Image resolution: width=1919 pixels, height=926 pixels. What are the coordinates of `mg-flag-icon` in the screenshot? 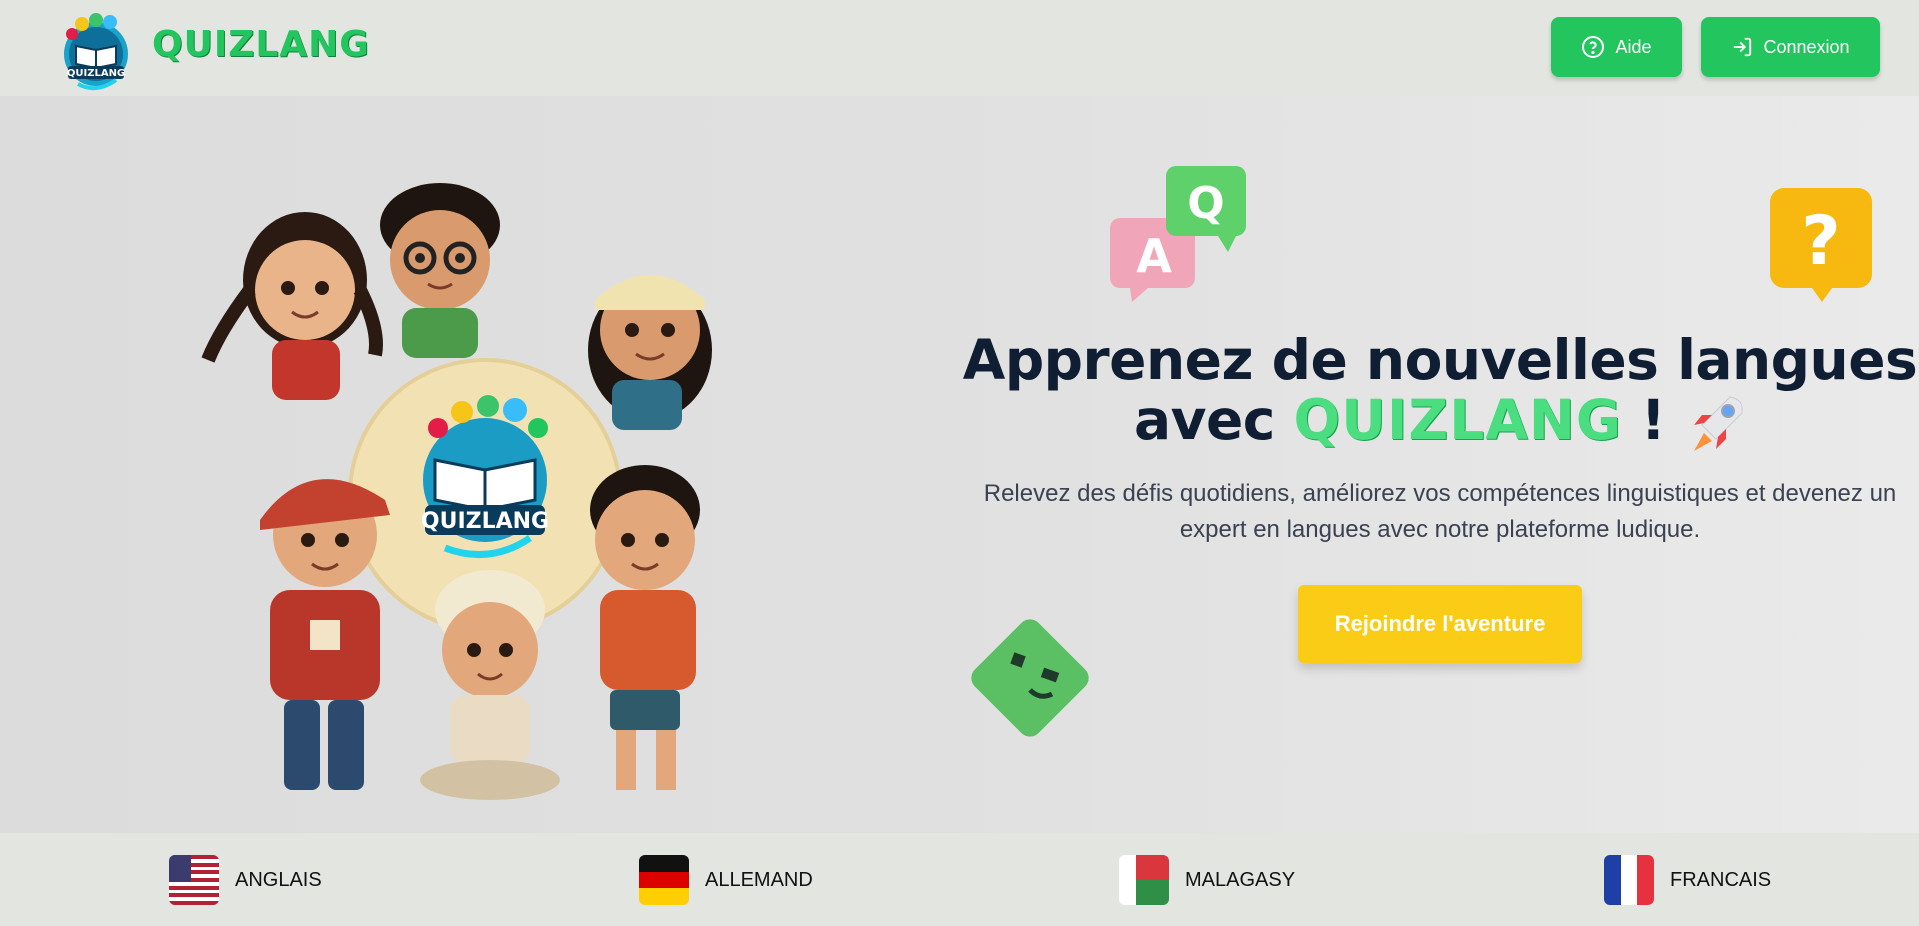 It's located at (1144, 880).